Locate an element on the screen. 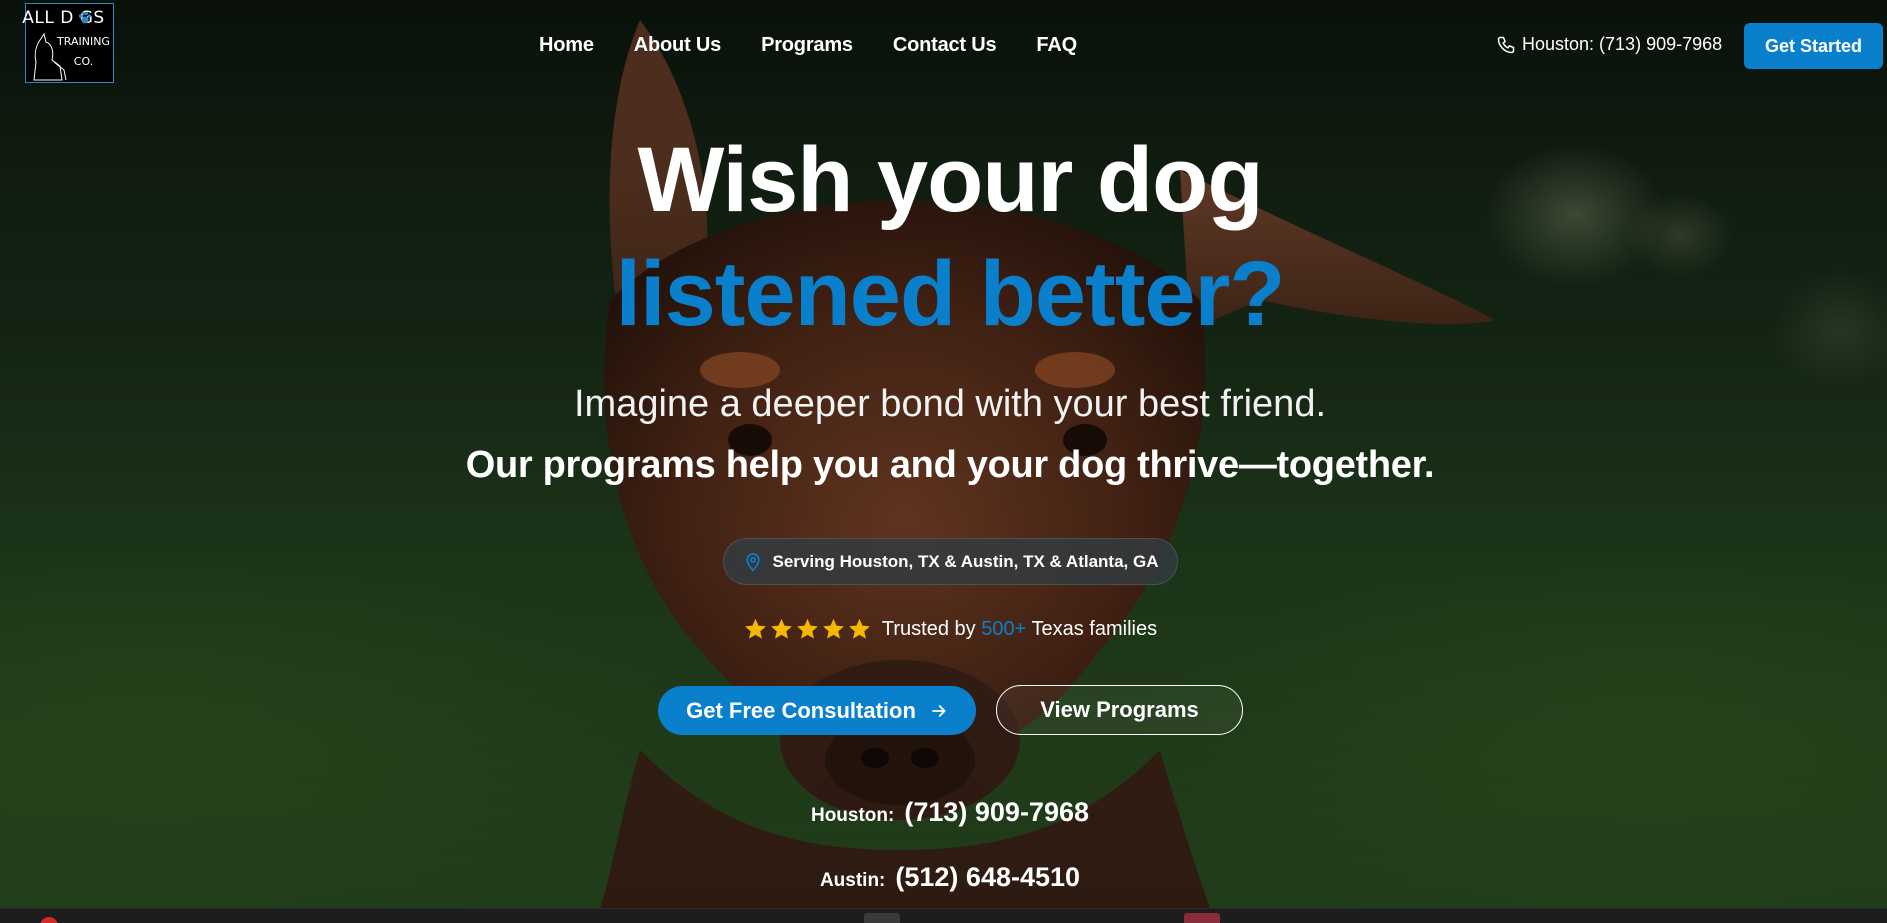 The image size is (1887, 923). dog-silhouette-icon is located at coordinates (50, 56).